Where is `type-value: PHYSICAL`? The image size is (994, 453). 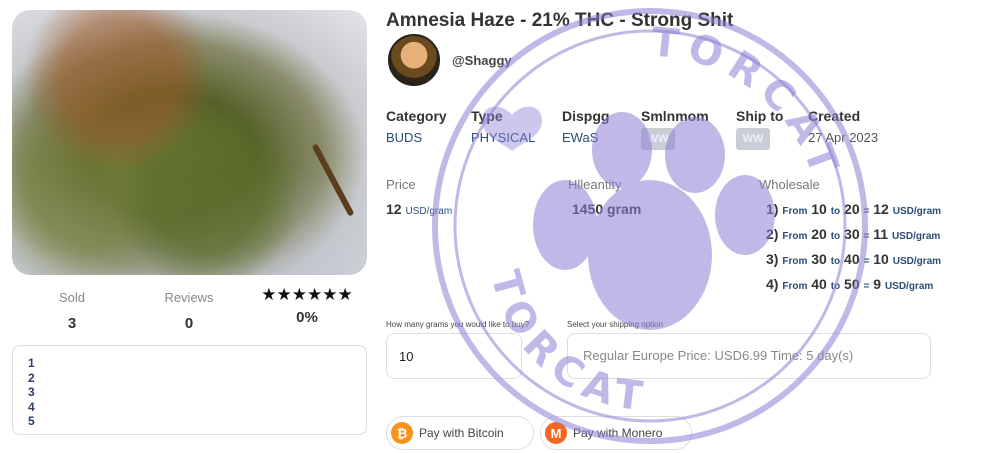 type-value: PHYSICAL is located at coordinates (503, 137).